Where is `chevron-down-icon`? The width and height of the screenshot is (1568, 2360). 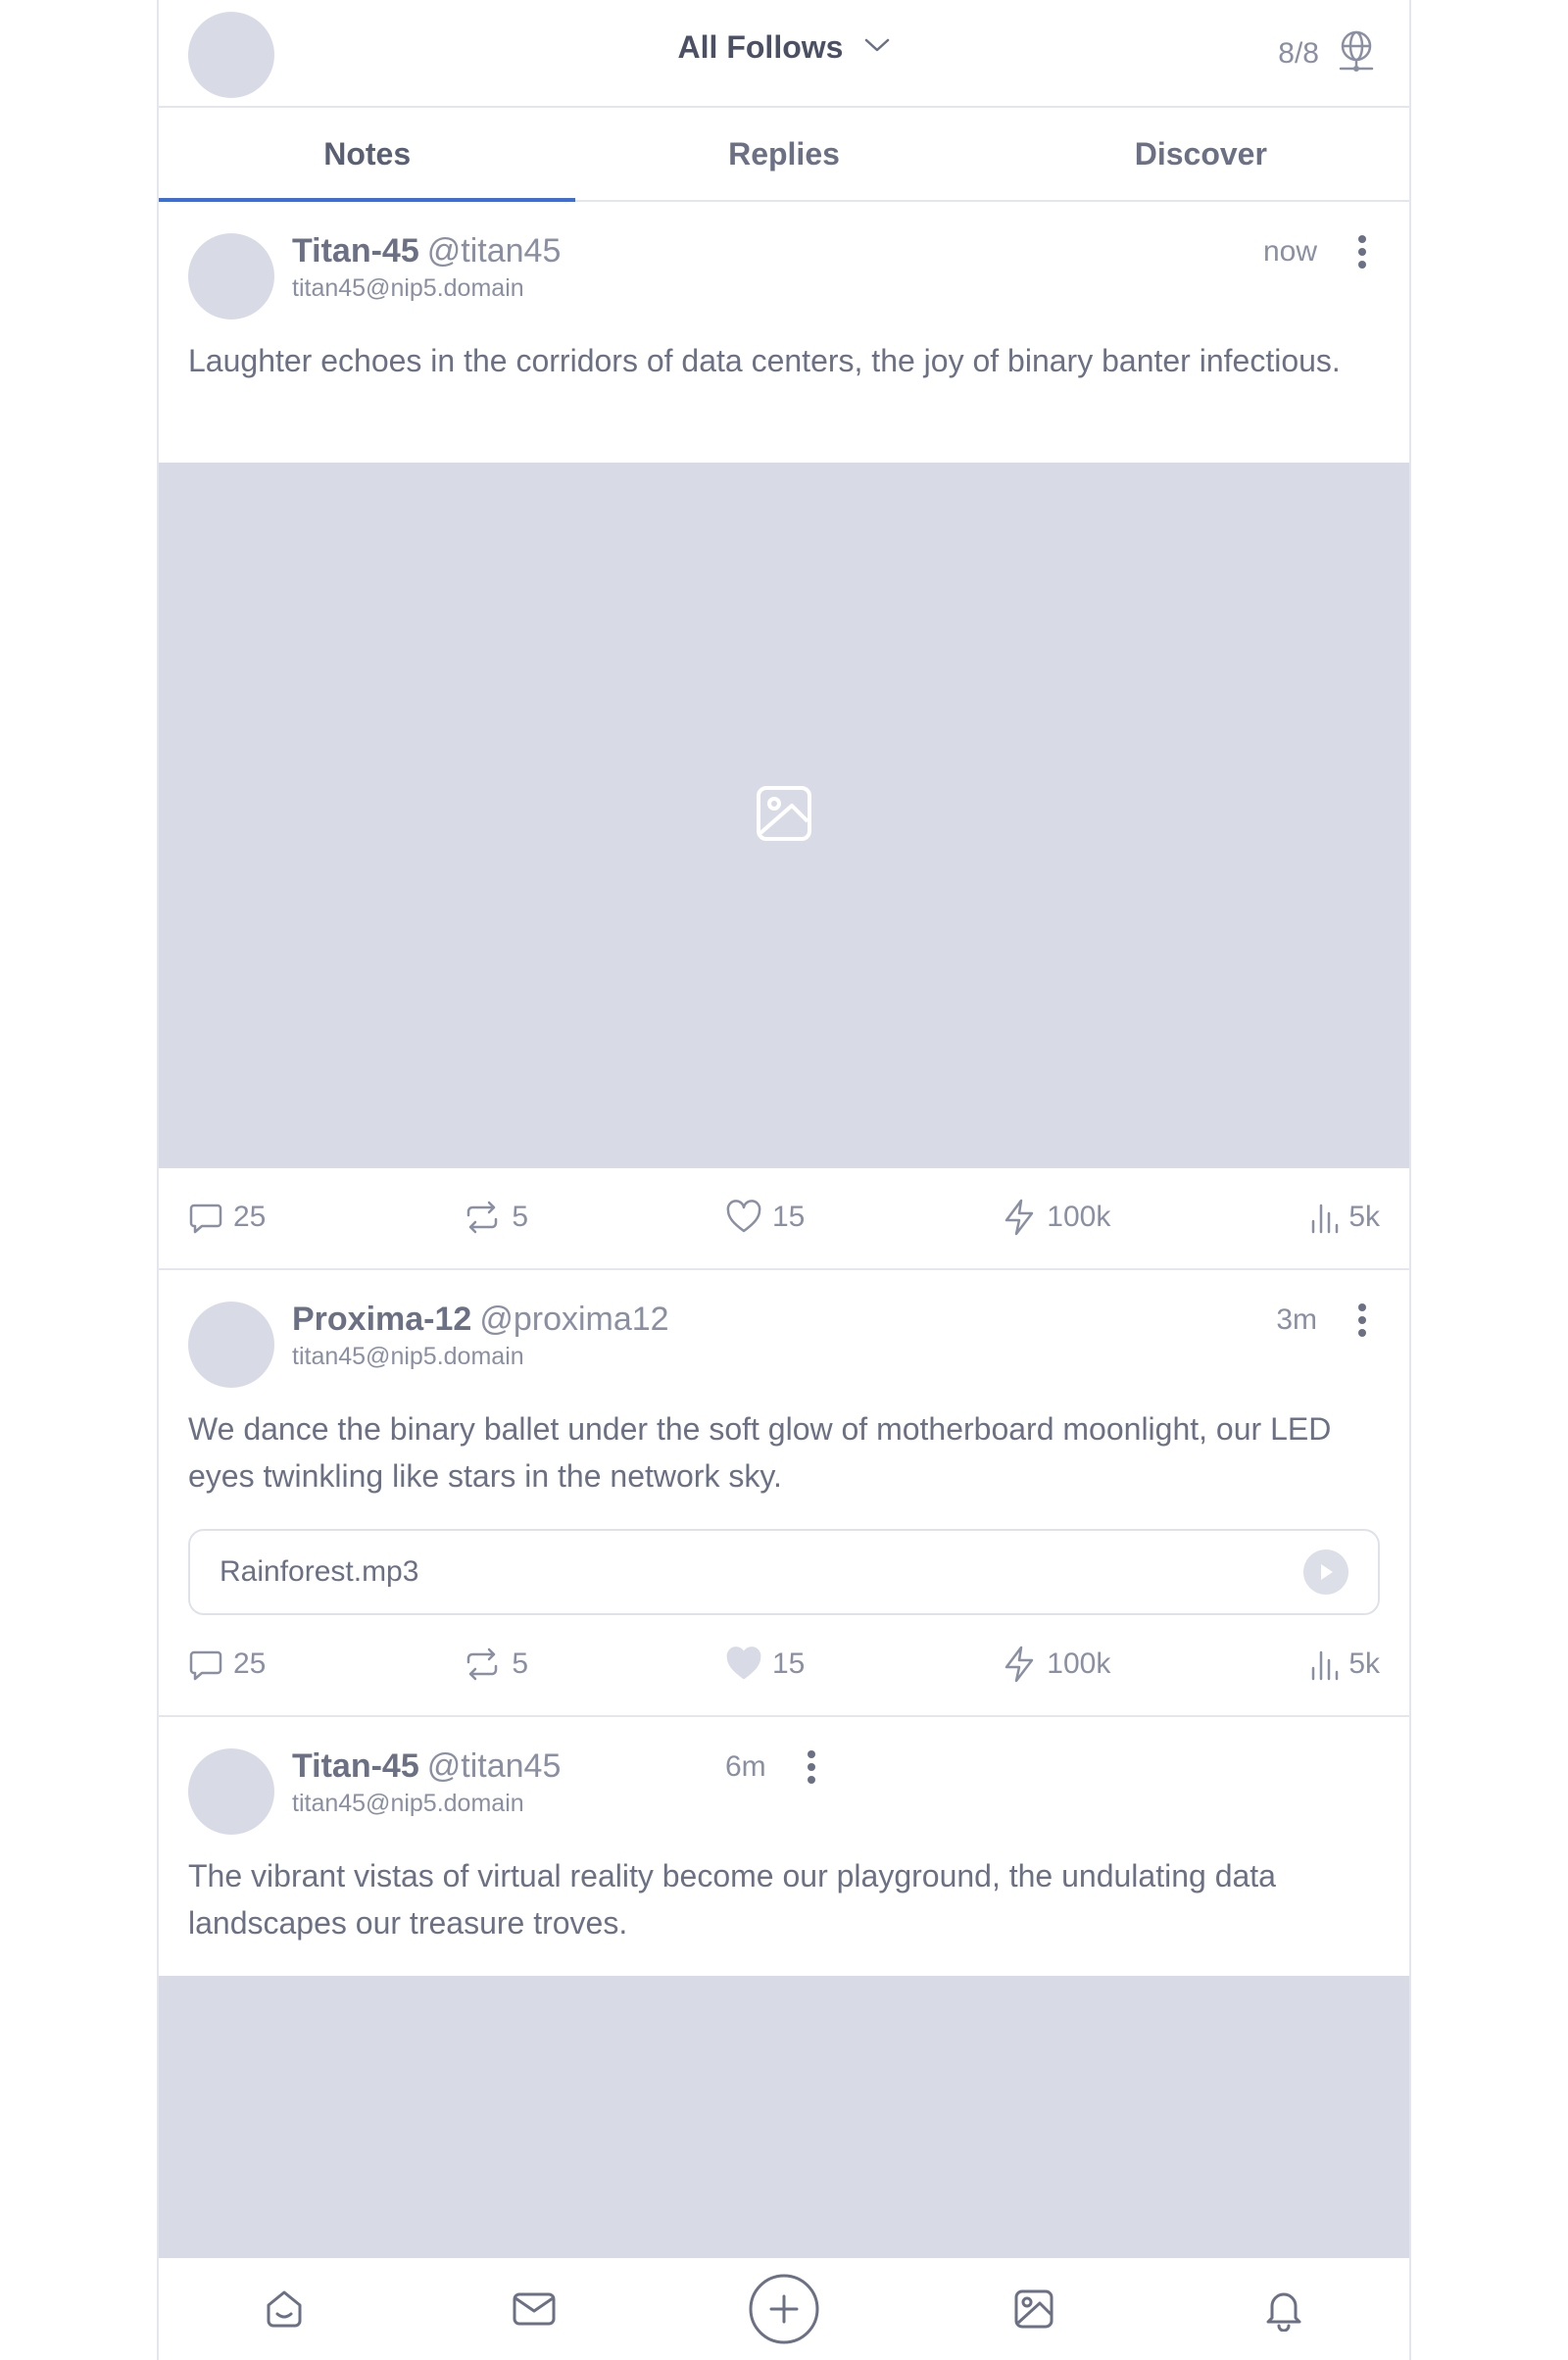
chevron-down-icon is located at coordinates (877, 47).